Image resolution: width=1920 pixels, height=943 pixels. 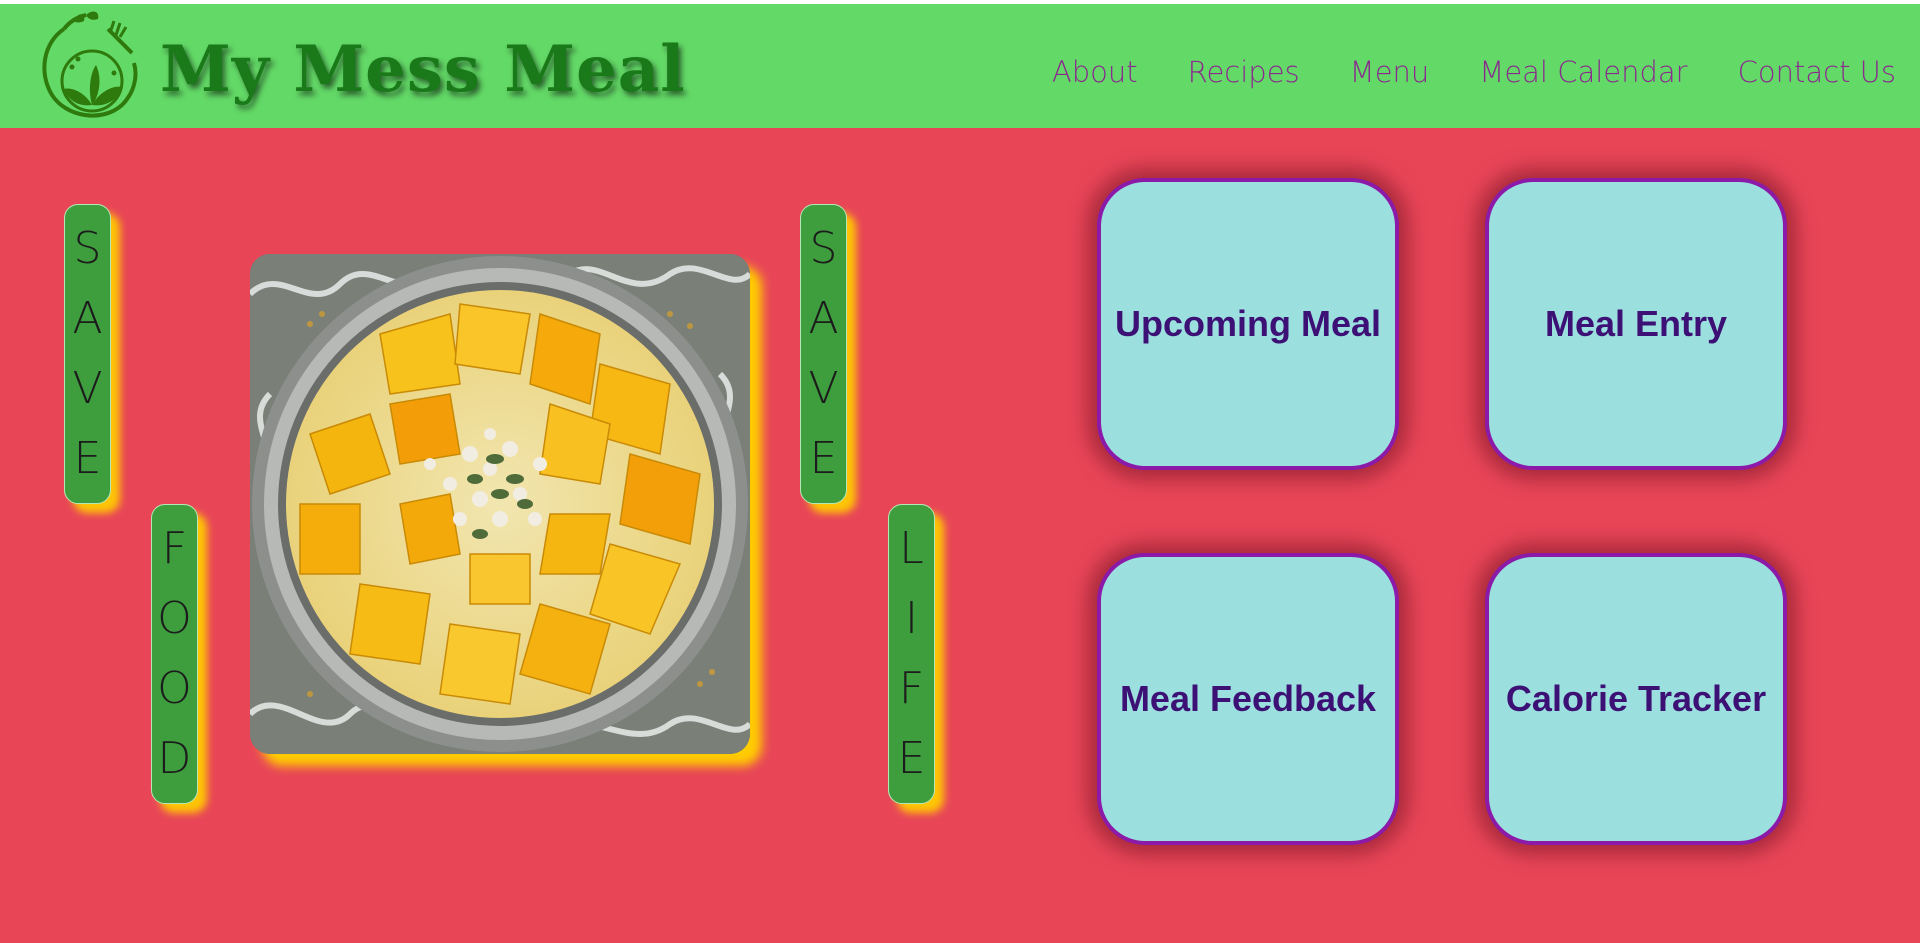 I want to click on leaf-fork-icon, so click(x=88, y=66).